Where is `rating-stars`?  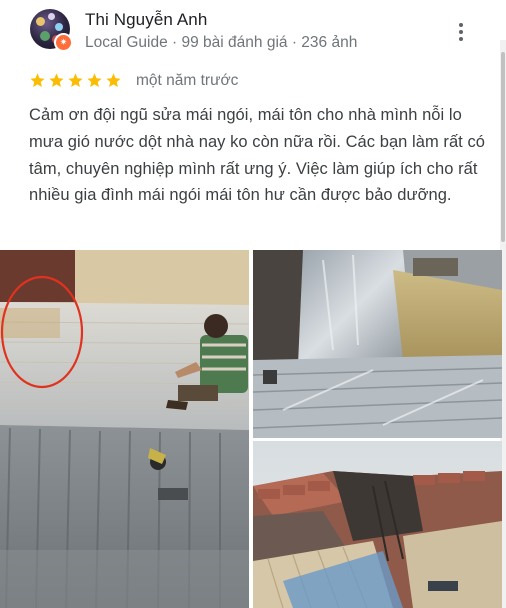 rating-stars is located at coordinates (75, 82).